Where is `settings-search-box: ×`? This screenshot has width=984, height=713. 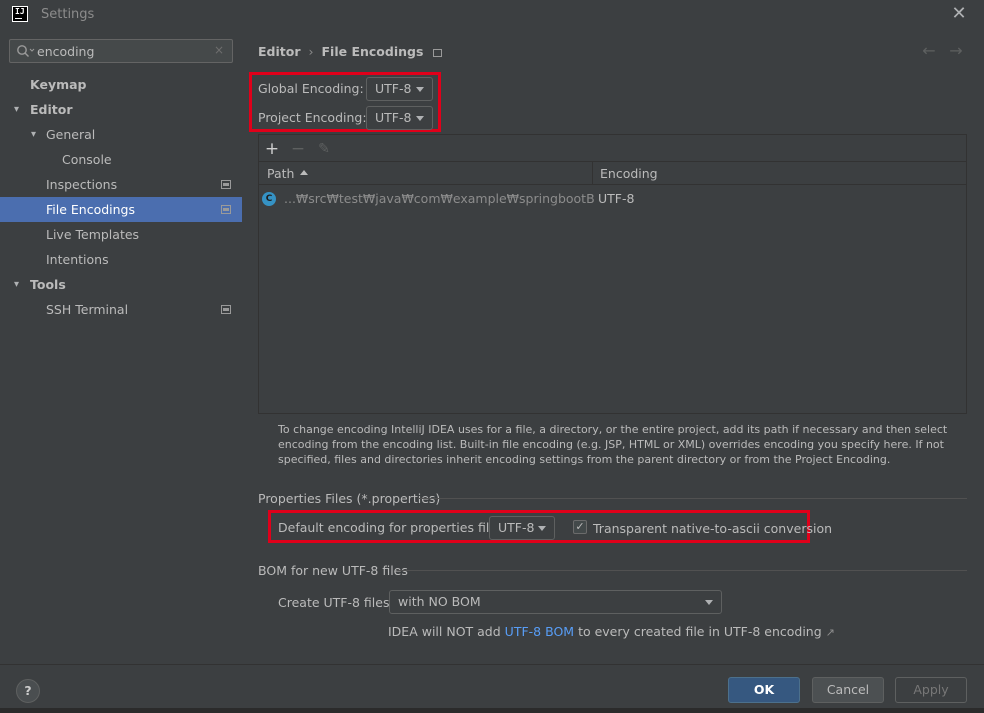 settings-search-box: × is located at coordinates (121, 51).